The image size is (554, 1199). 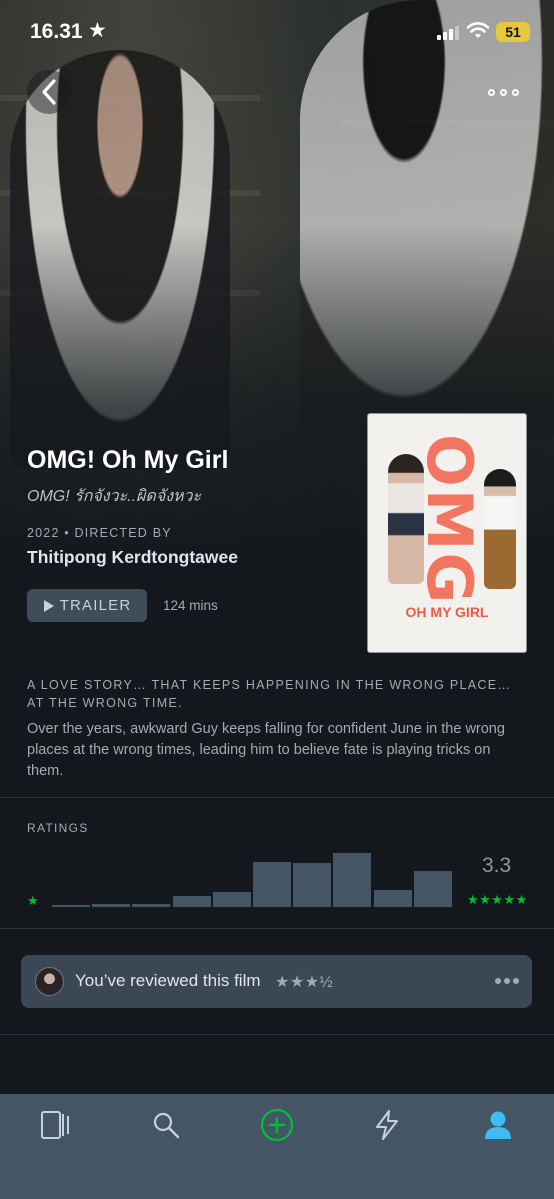 What do you see at coordinates (56, 31) in the screenshot?
I see `status-time: 16.31` at bounding box center [56, 31].